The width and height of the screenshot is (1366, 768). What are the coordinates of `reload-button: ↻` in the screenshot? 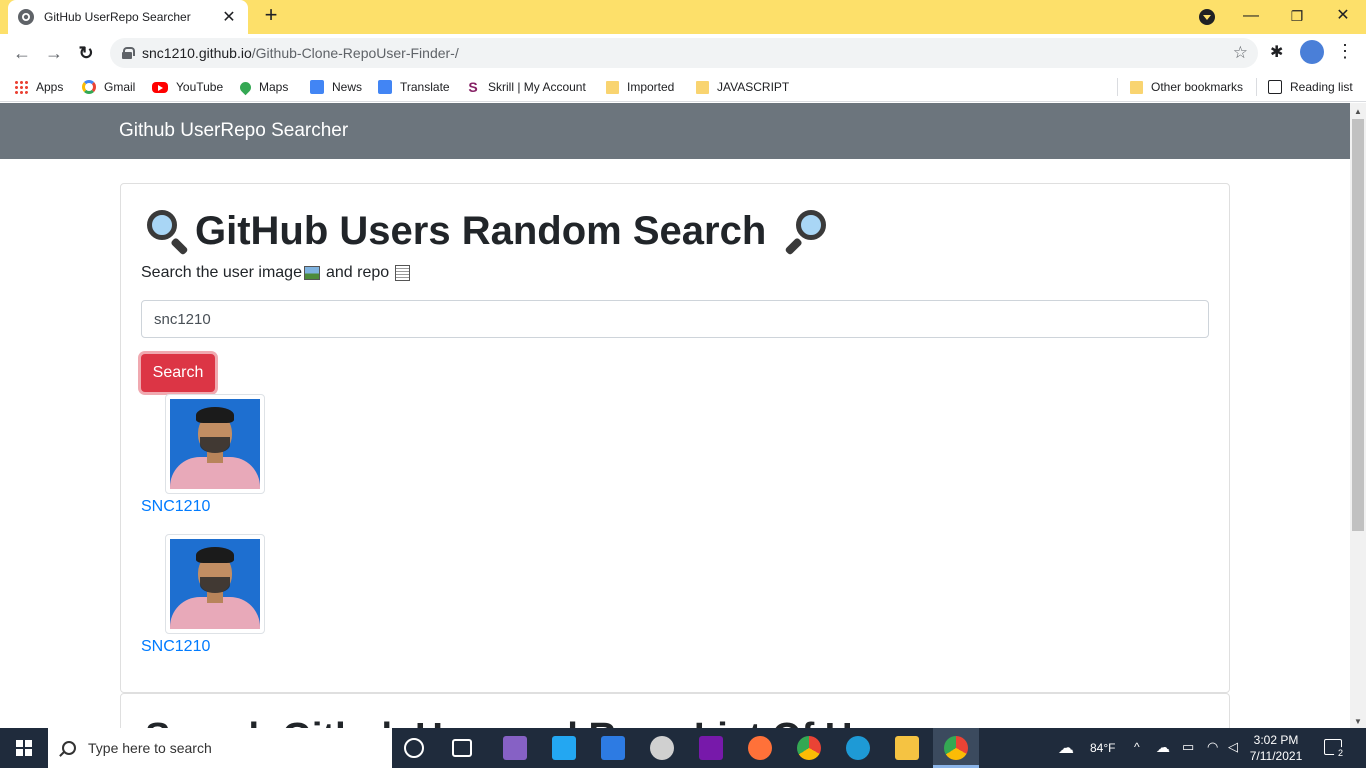 It's located at (86, 53).